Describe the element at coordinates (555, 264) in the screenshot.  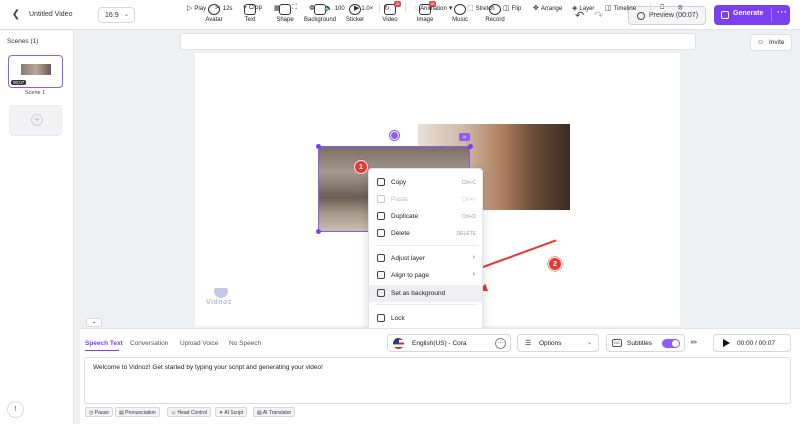
I see `step-marker-2: 2` at that location.